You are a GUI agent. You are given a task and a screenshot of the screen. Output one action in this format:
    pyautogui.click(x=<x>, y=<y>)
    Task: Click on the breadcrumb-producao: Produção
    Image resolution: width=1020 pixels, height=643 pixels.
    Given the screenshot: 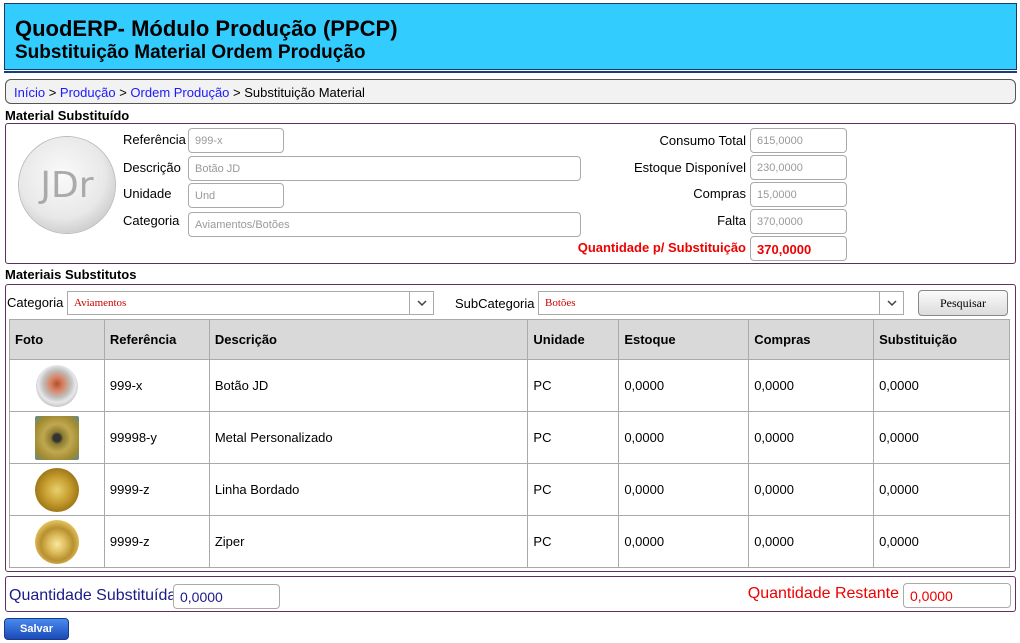 What is the action you would take?
    pyautogui.click(x=88, y=92)
    